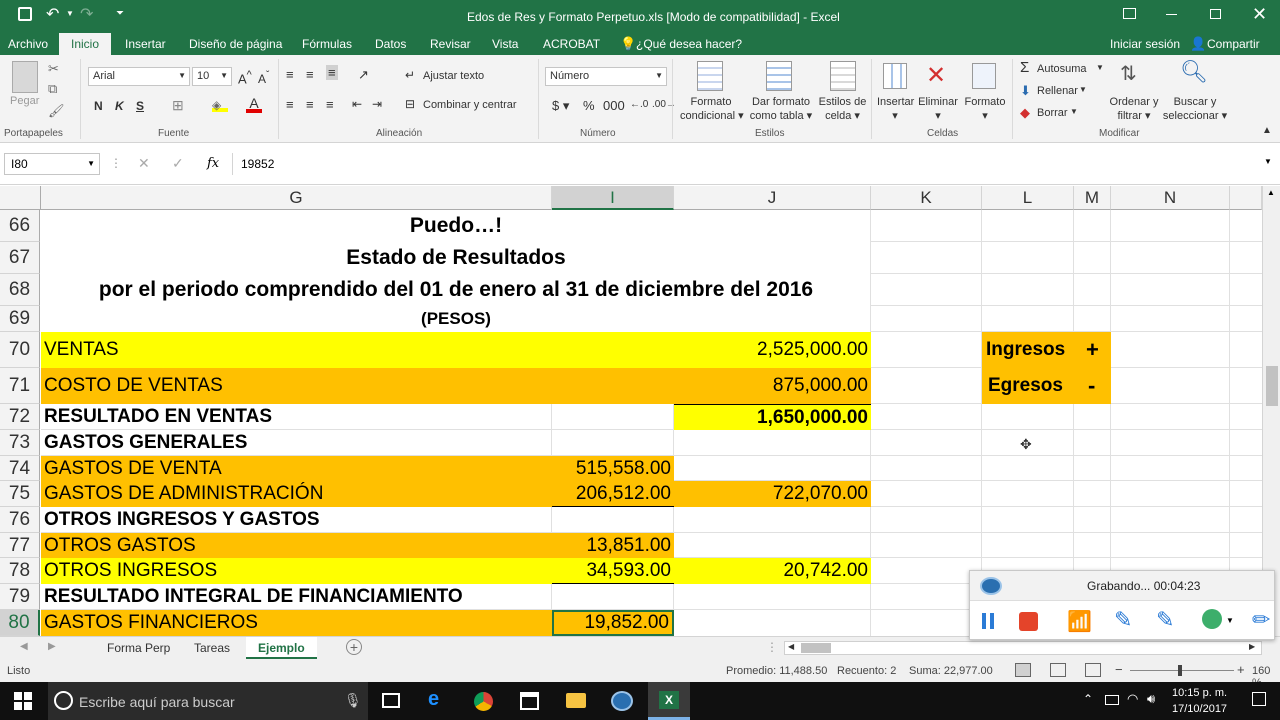  I want to click on zoom-out-icon: −, so click(1119, 669).